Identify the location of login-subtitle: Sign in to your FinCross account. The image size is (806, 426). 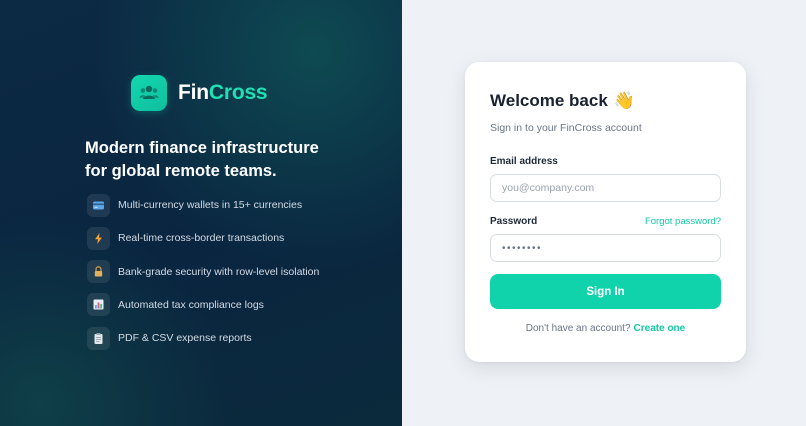
(566, 128).